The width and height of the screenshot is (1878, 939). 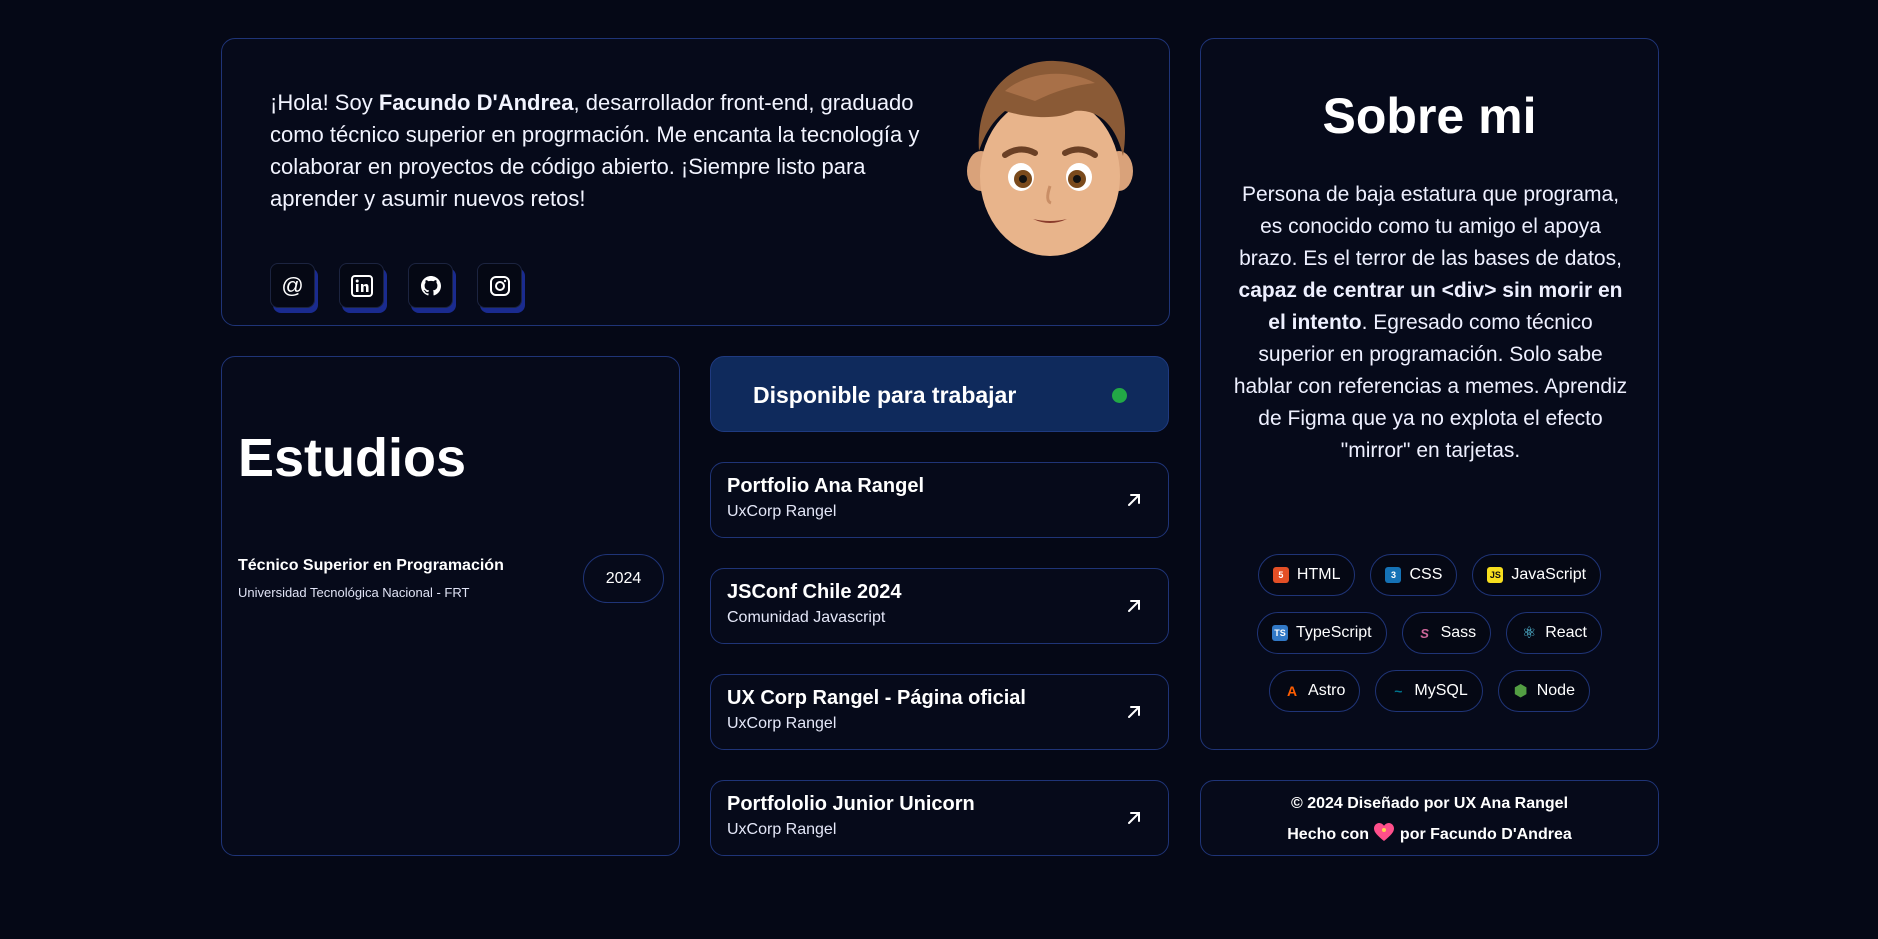 What do you see at coordinates (1384, 832) in the screenshot?
I see `heart-icon` at bounding box center [1384, 832].